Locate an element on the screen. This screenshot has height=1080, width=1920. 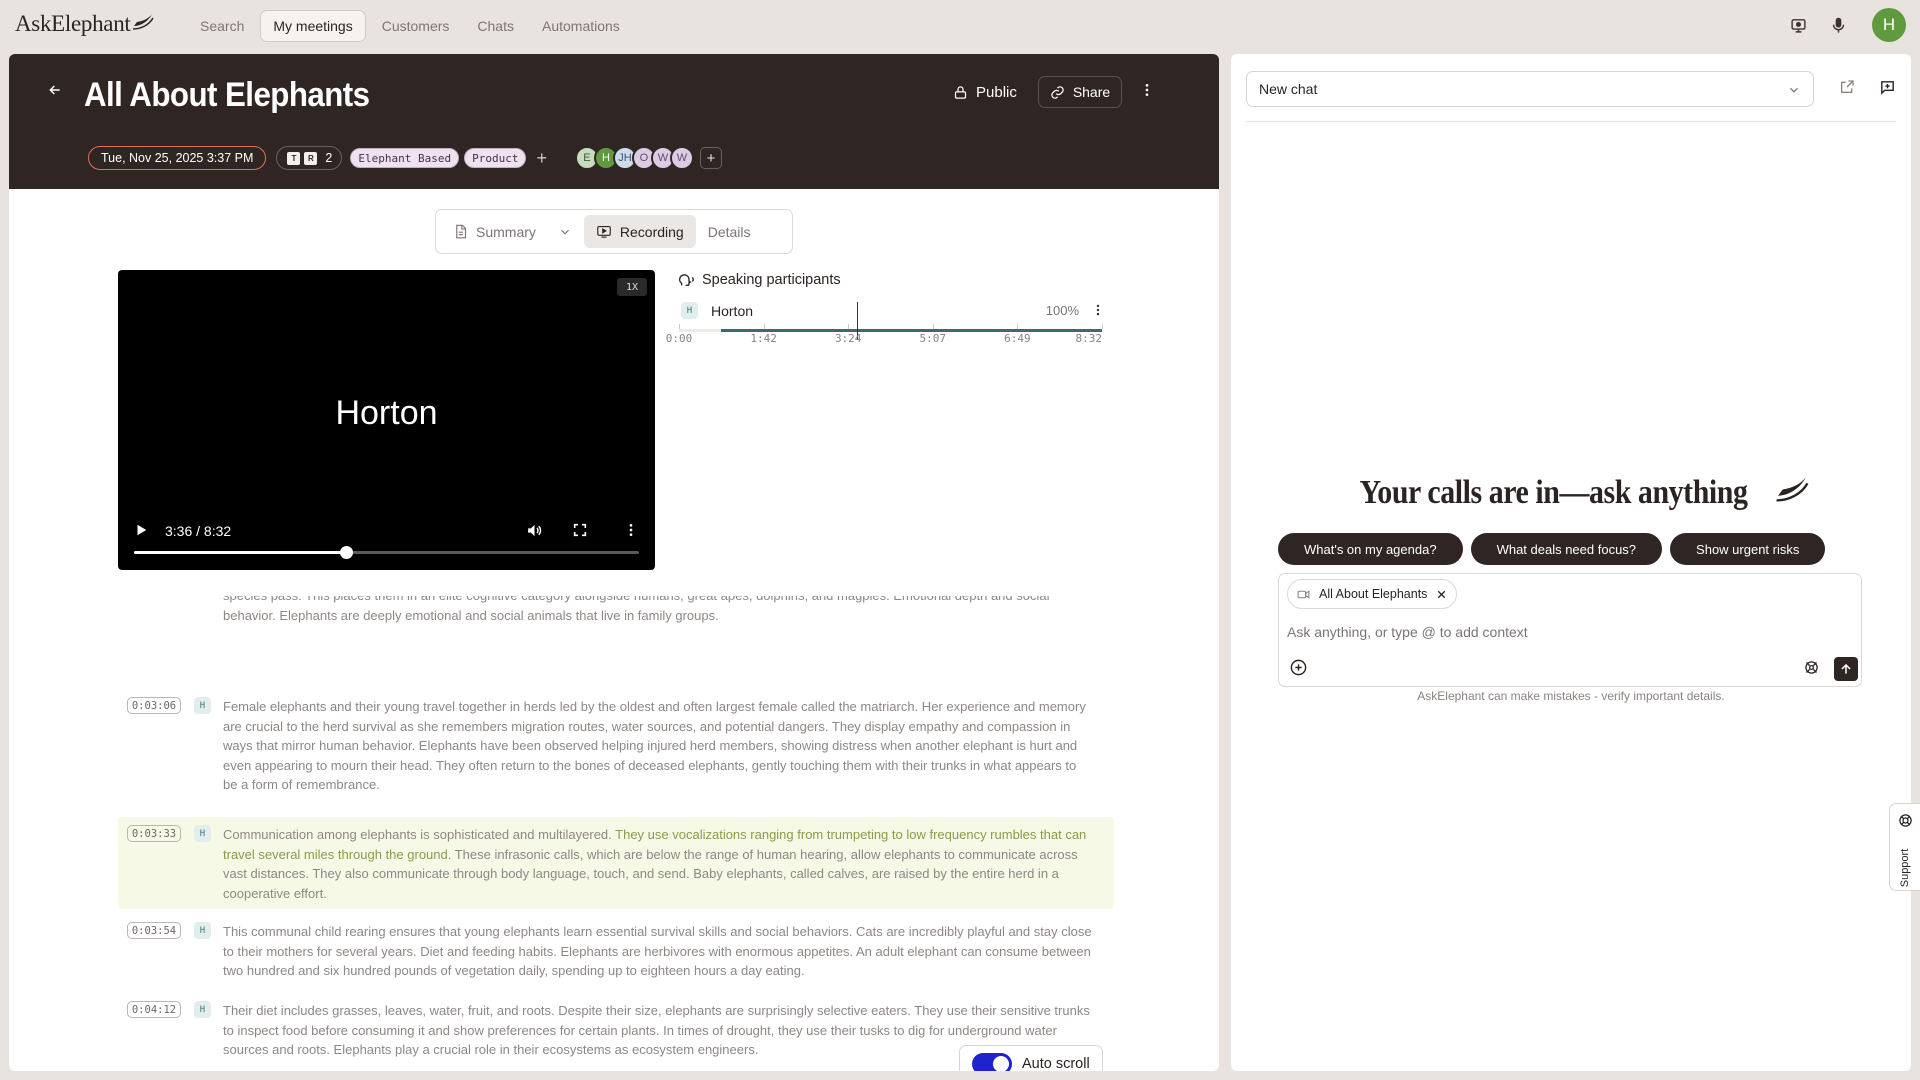
public-label: Public is located at coordinates (996, 92).